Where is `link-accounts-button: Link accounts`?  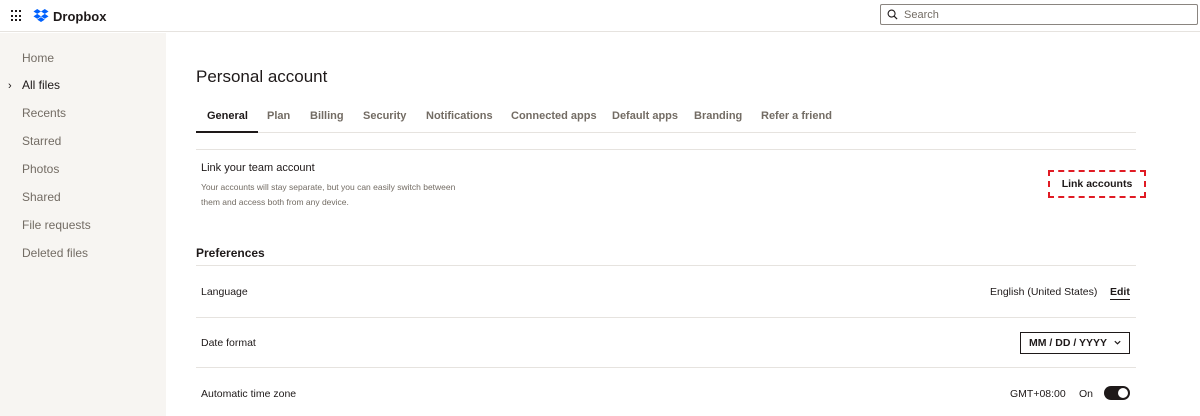 link-accounts-button: Link accounts is located at coordinates (1097, 184).